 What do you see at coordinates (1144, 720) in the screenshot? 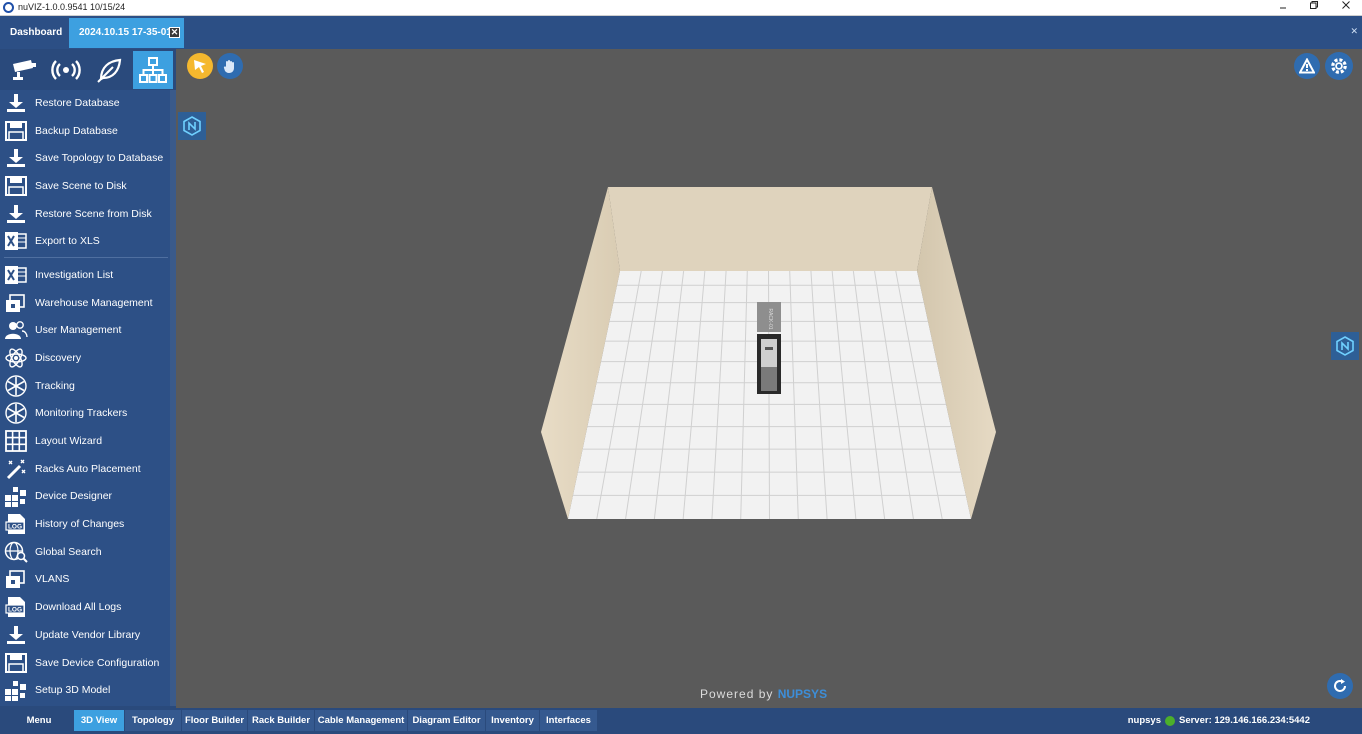
I see `username: nupsys` at bounding box center [1144, 720].